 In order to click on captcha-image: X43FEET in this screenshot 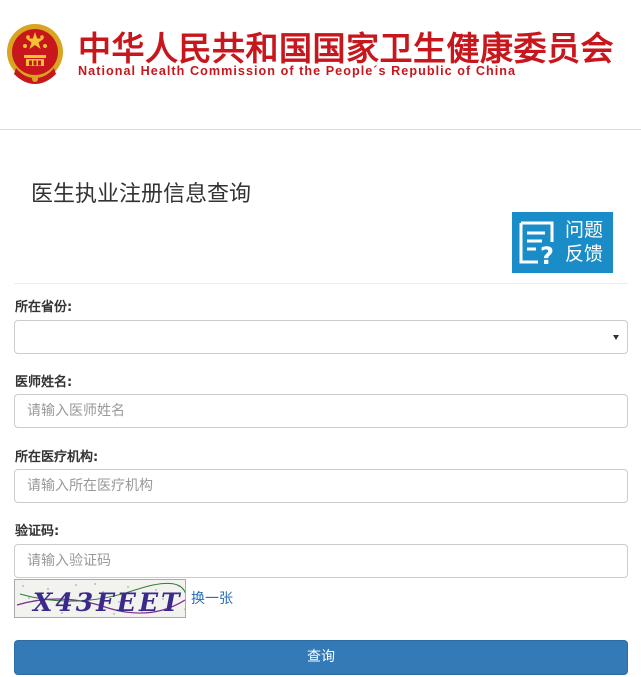, I will do `click(100, 598)`.